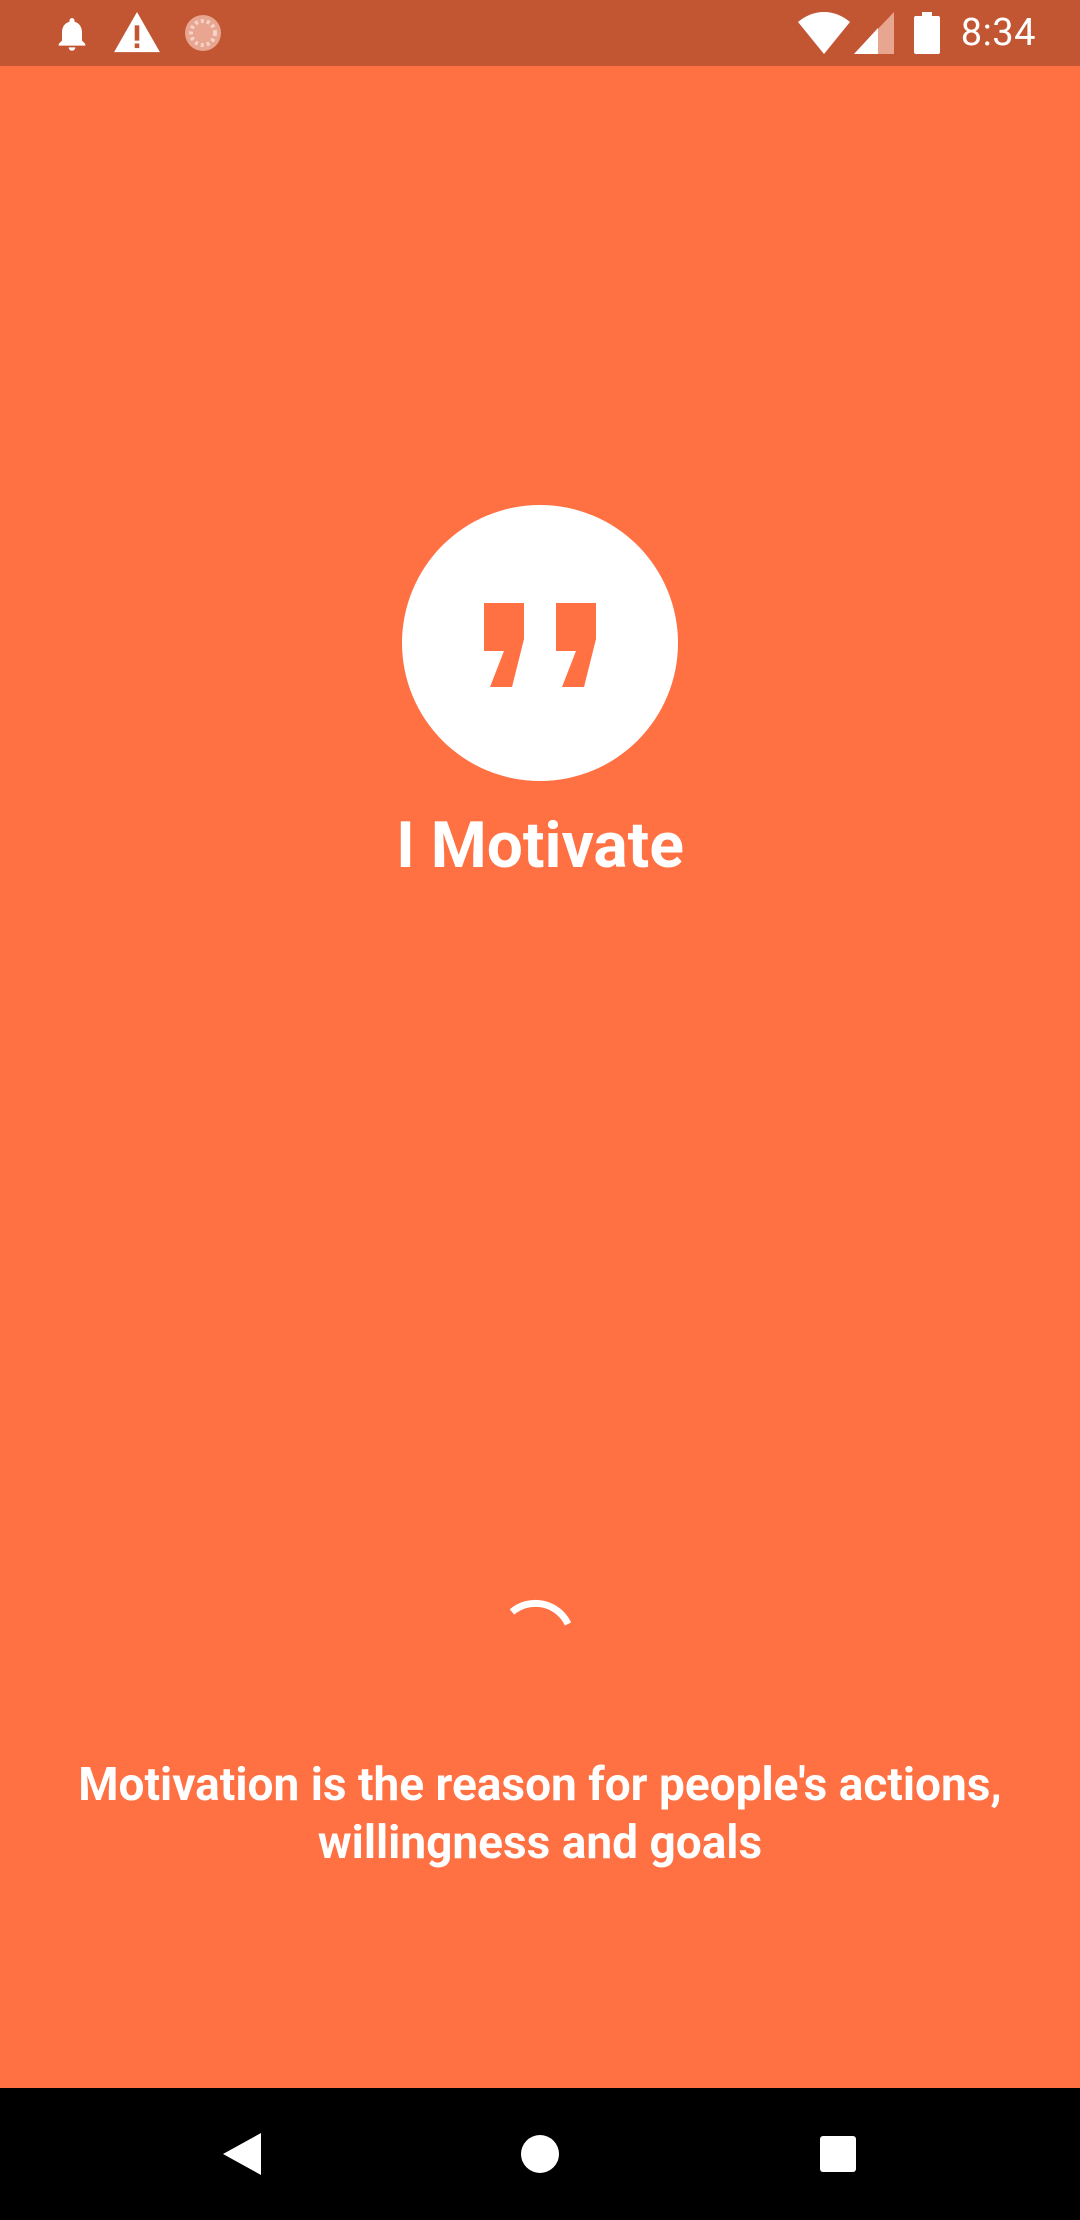  I want to click on home-icon, so click(540, 2154).